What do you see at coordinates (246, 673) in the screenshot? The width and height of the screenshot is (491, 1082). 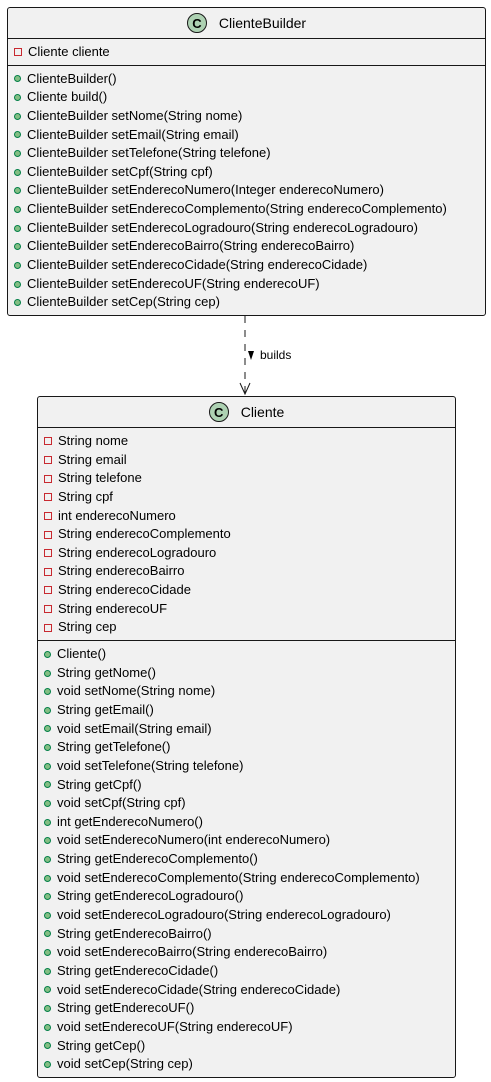 I see `method-row: String getNome()` at bounding box center [246, 673].